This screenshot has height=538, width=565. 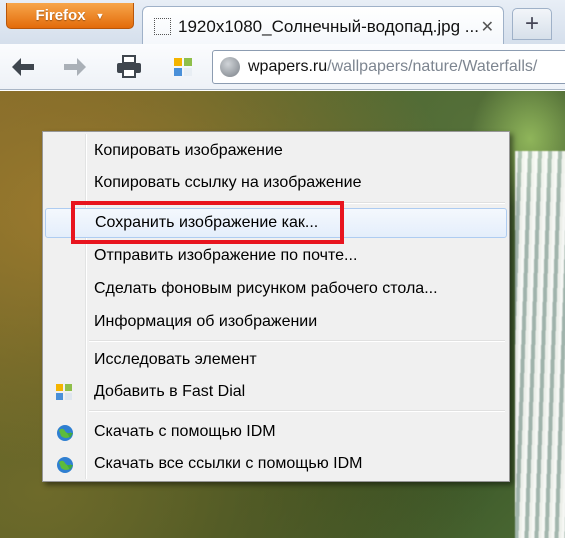 I want to click on url-text: wpapers.ru/wallpapers/nature/Waterfalls/, so click(x=392, y=67).